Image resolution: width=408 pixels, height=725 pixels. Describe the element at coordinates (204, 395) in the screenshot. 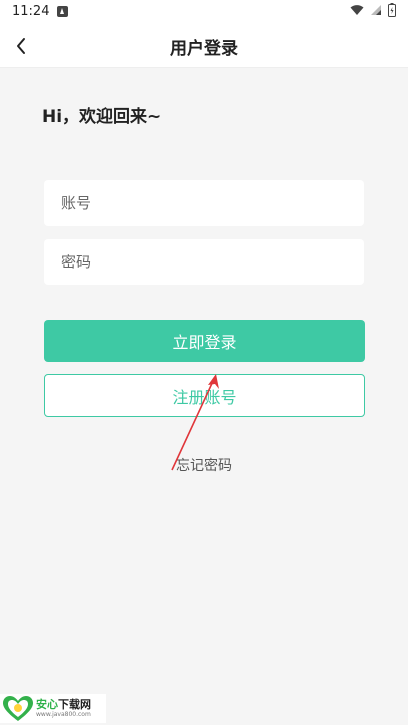

I see `register-button: 注册账号` at that location.